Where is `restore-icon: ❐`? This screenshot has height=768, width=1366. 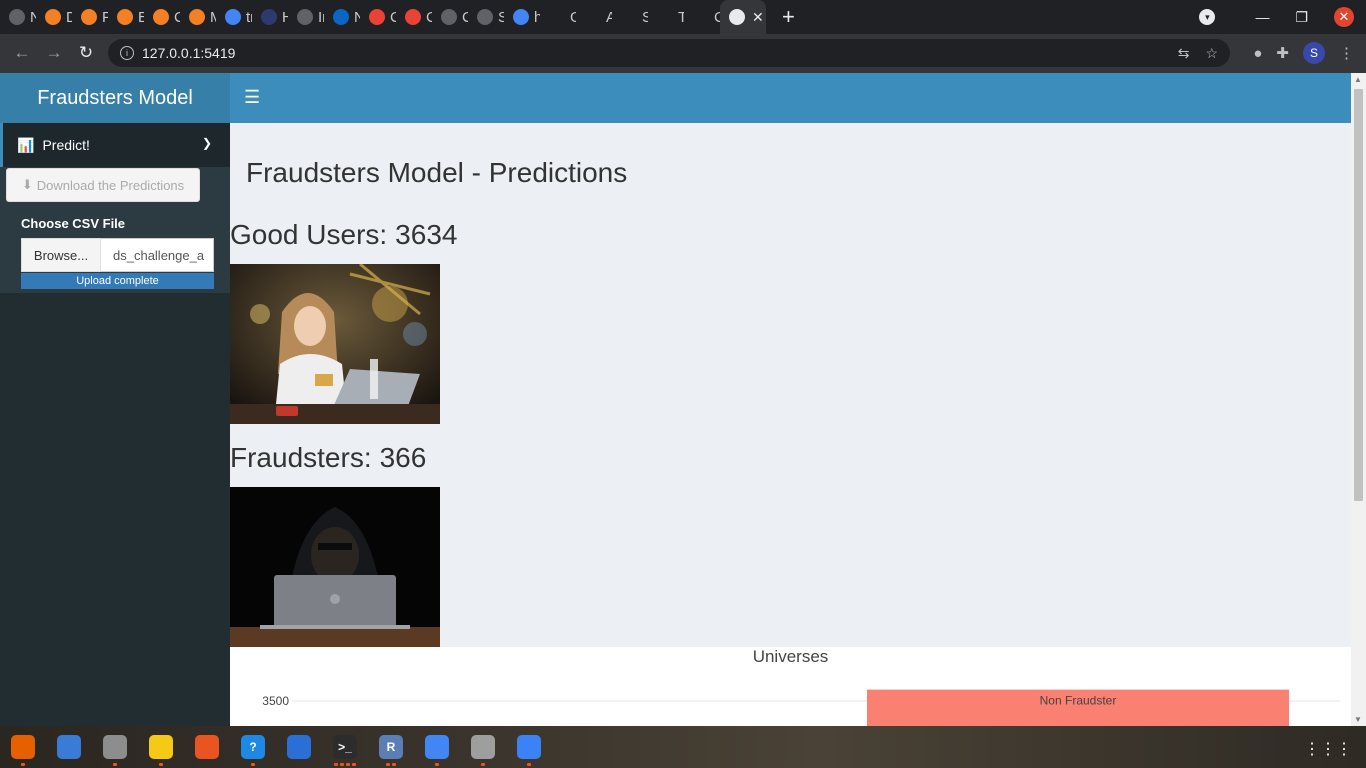
restore-icon: ❐ is located at coordinates (1301, 17).